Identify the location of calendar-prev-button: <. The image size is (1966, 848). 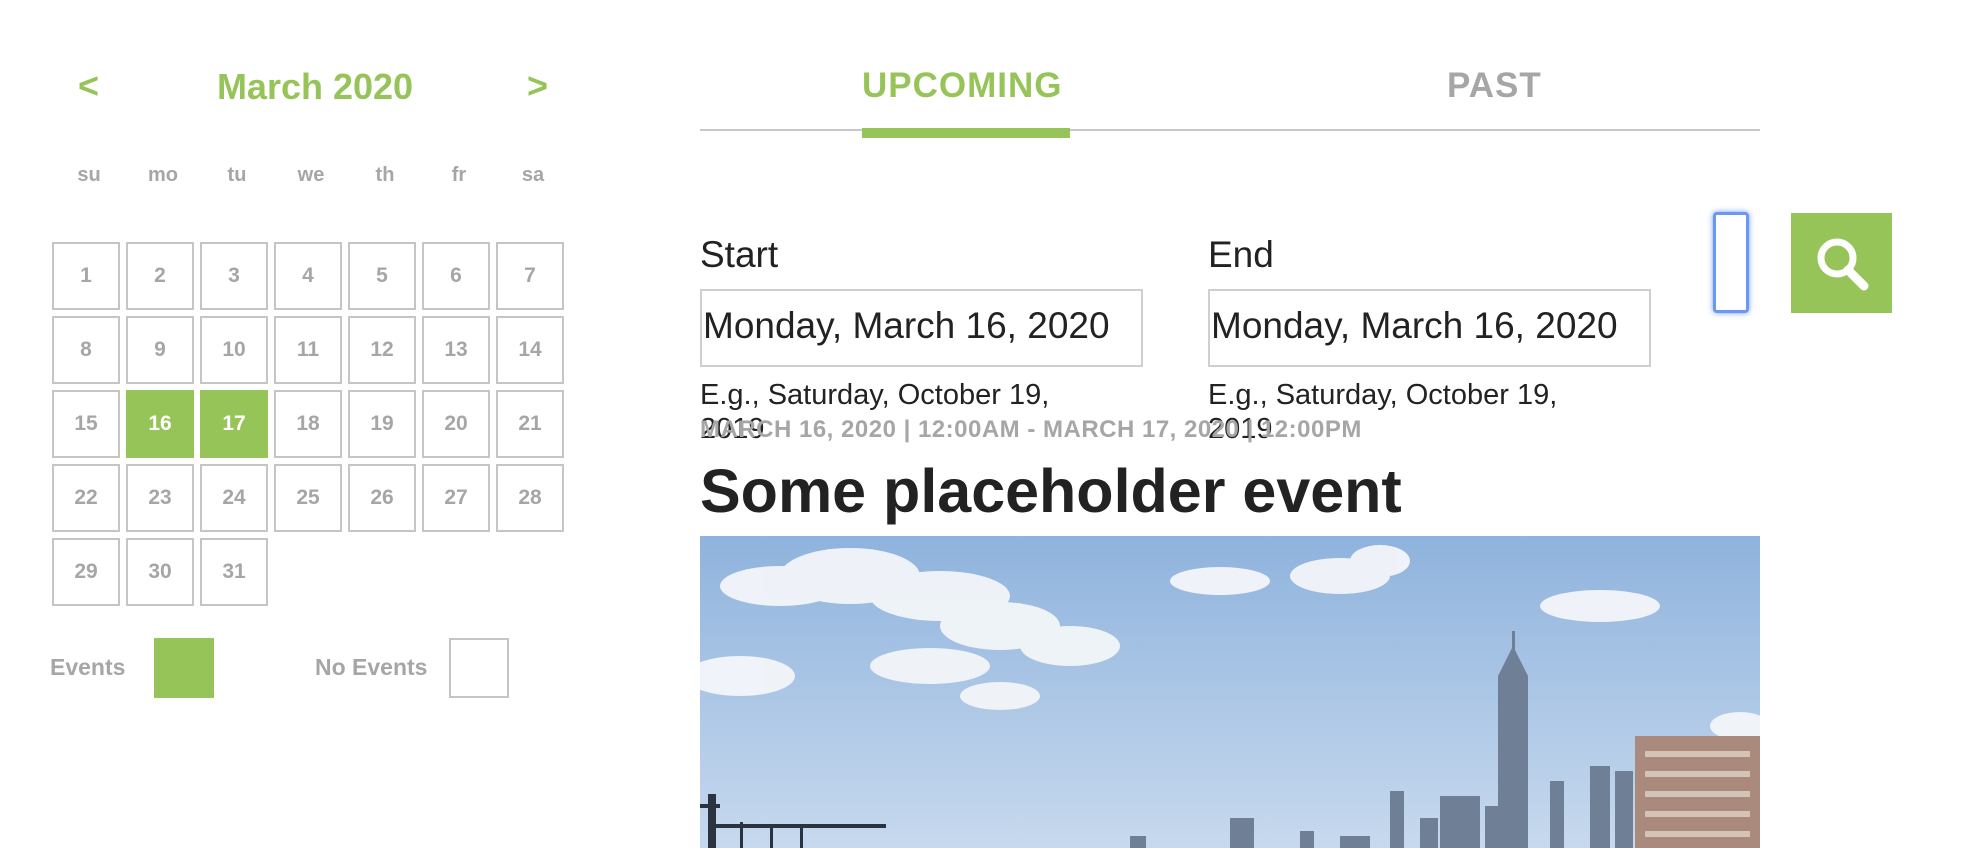
(88, 86).